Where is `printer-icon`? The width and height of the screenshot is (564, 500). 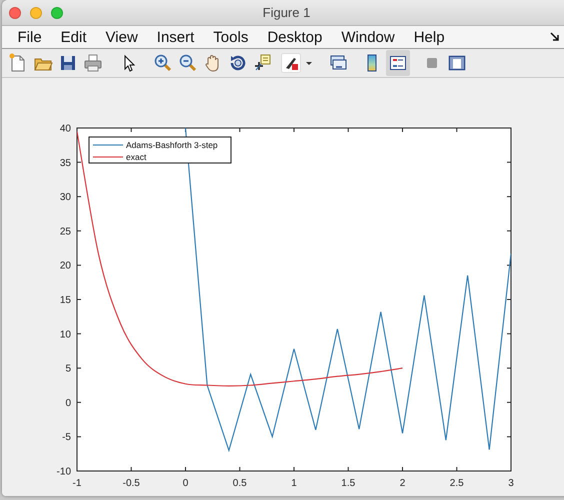
printer-icon is located at coordinates (93, 63).